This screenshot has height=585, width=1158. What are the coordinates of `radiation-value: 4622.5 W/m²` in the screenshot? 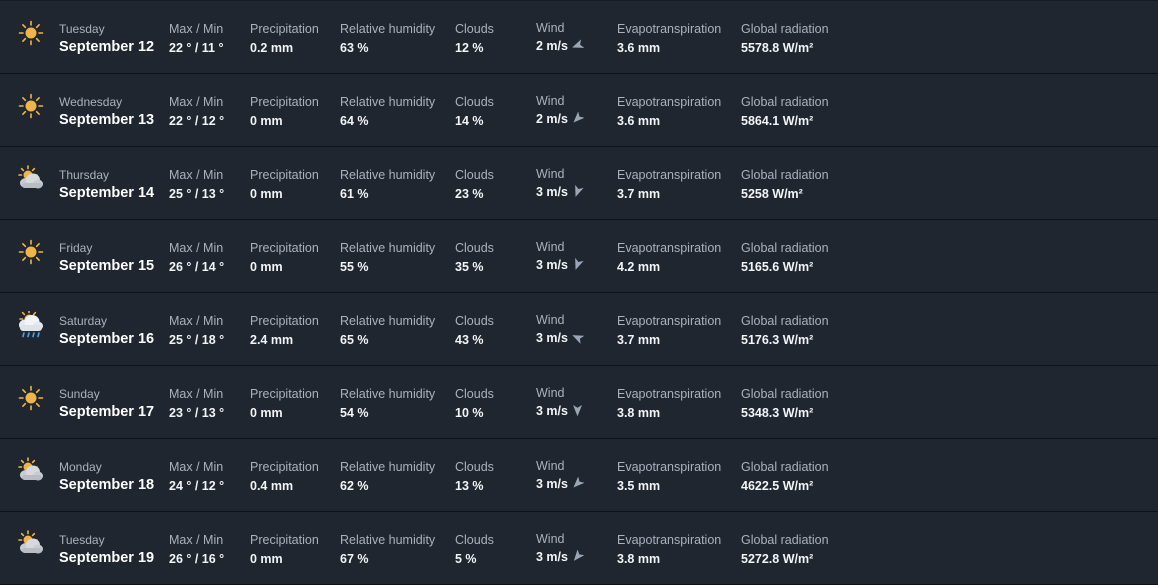 It's located at (777, 486).